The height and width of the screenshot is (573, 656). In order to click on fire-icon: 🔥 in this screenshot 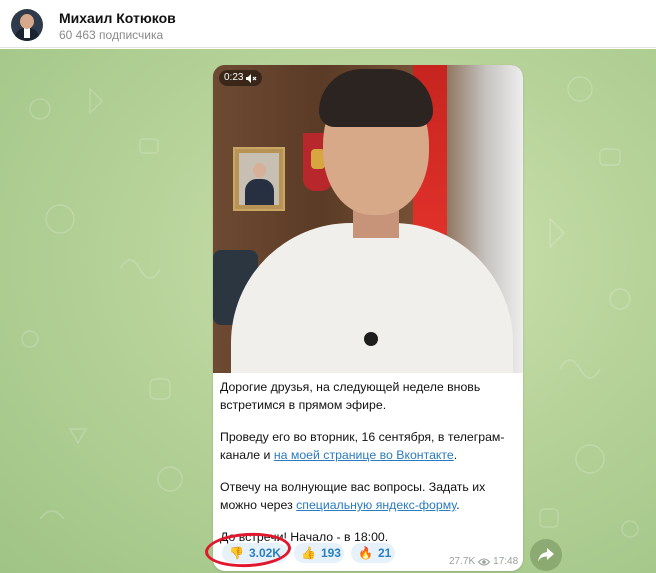, I will do `click(365, 553)`.